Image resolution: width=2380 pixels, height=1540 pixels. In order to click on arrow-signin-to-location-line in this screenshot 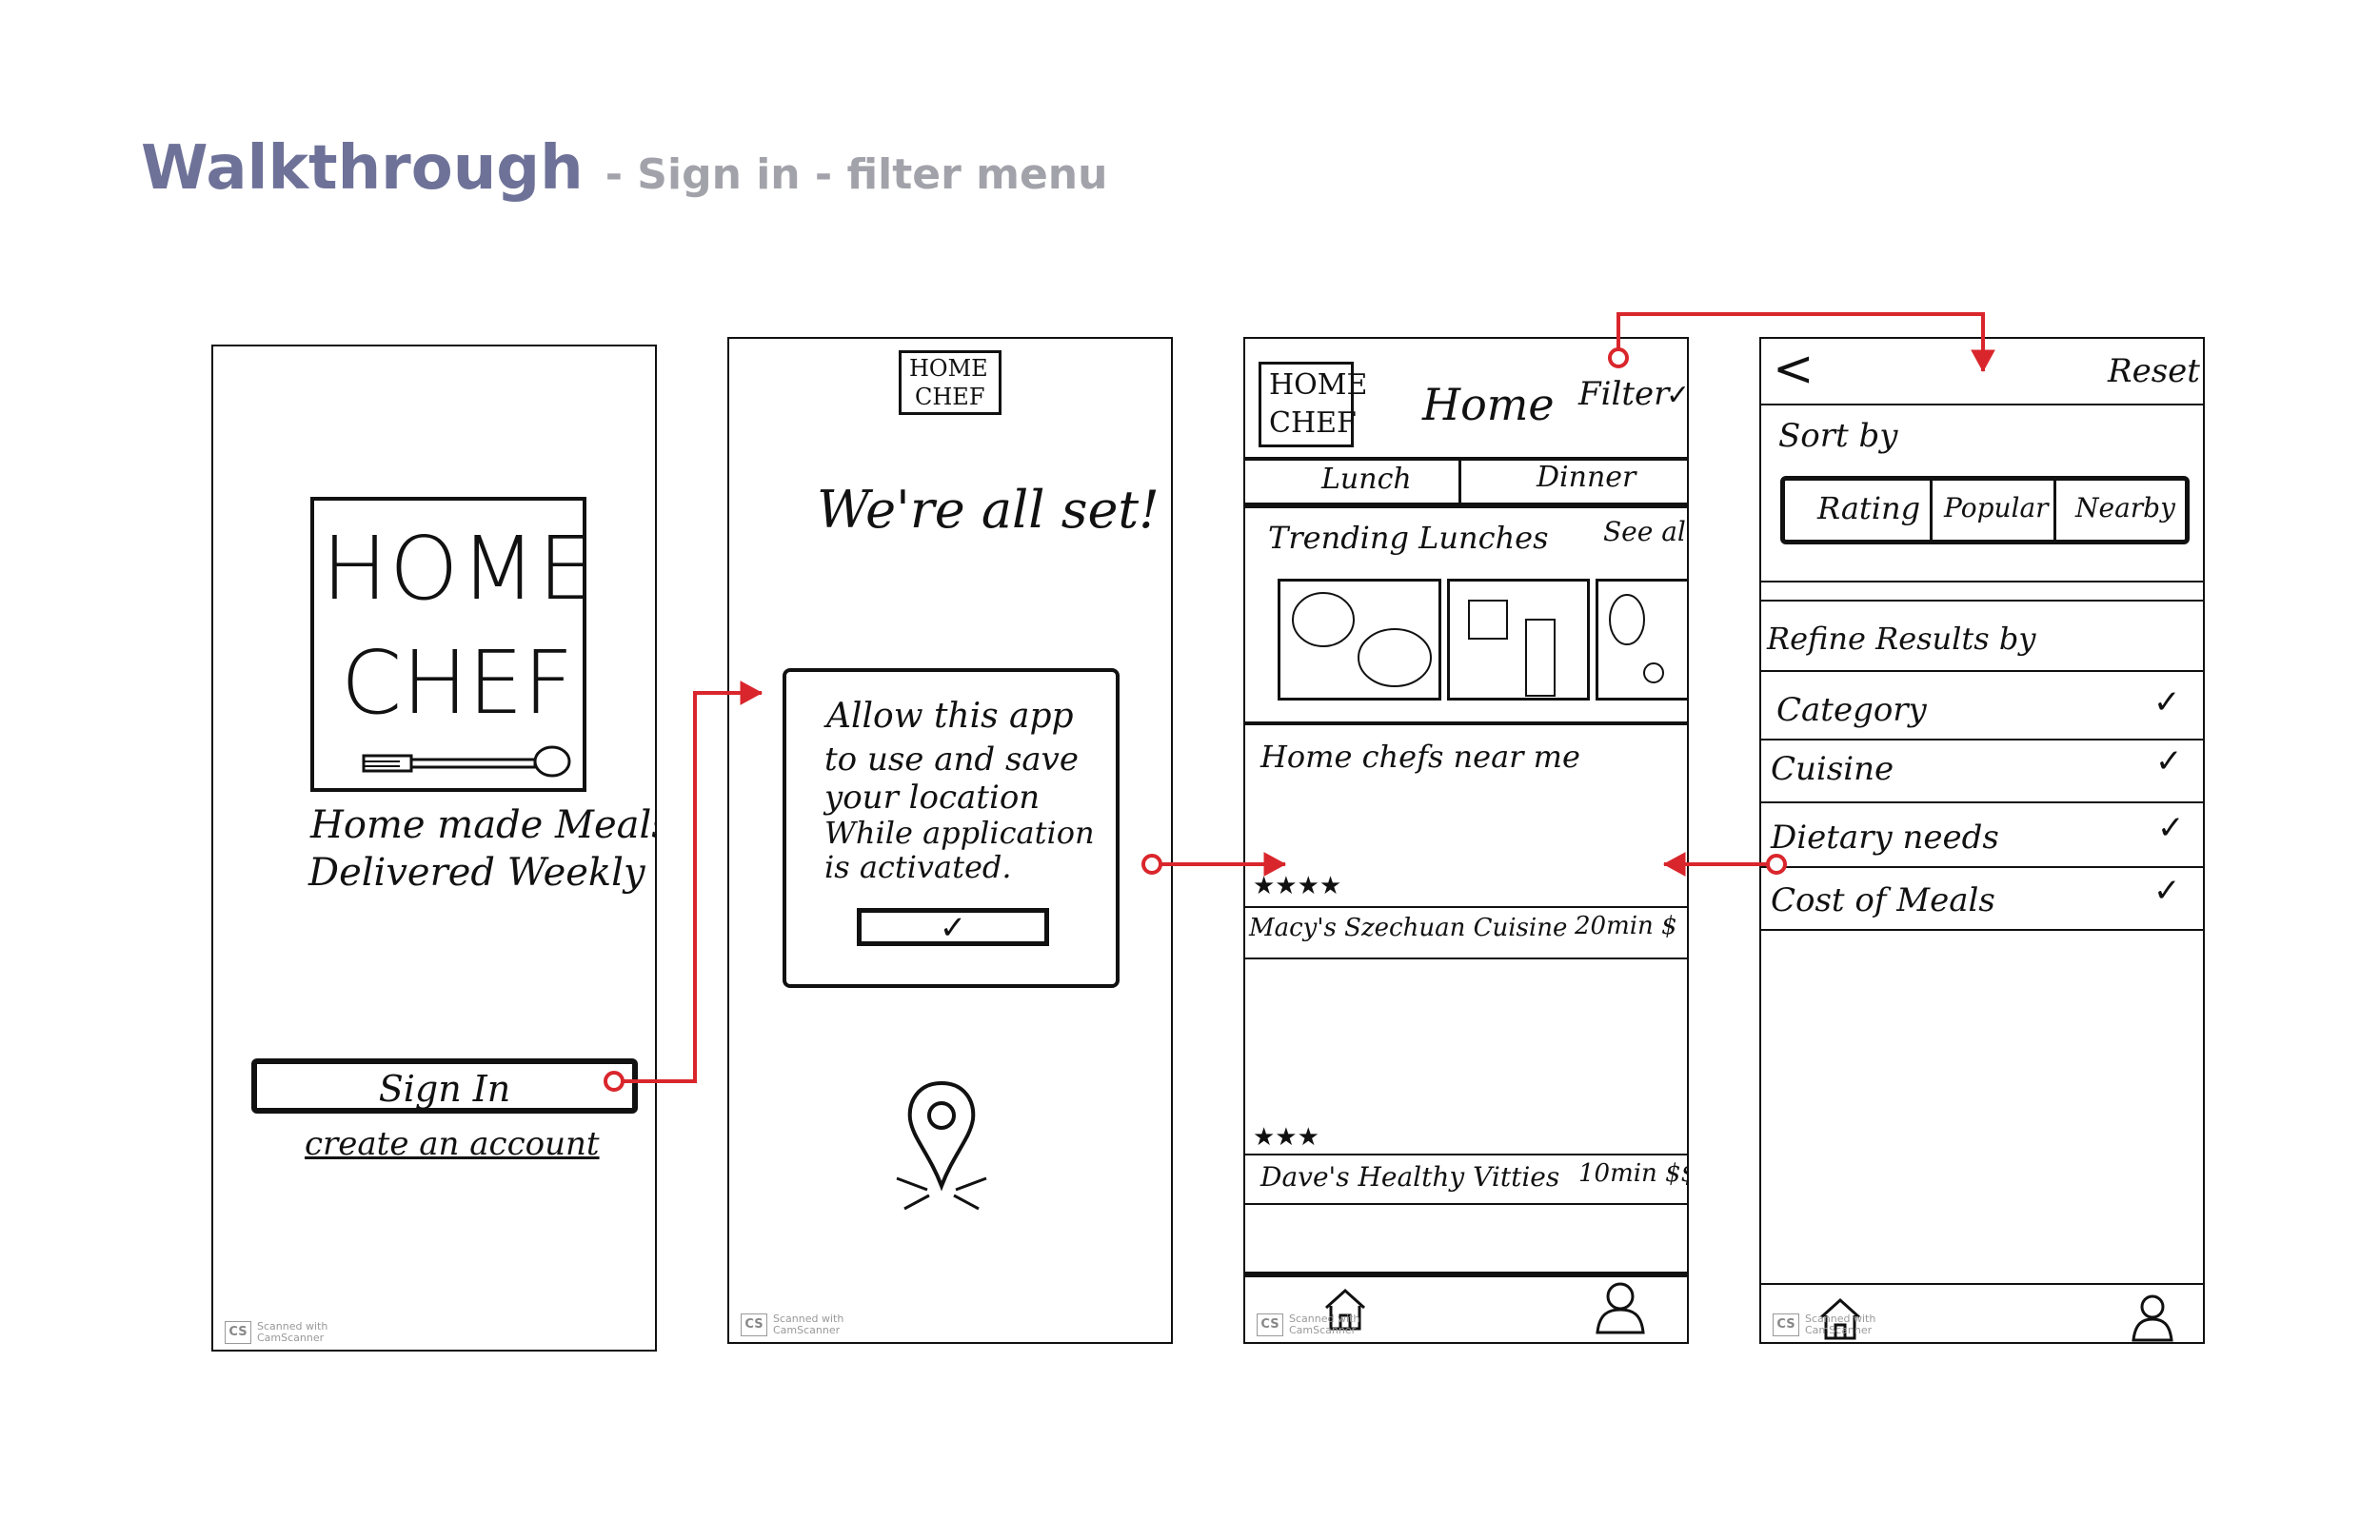, I will do `click(688, 887)`.